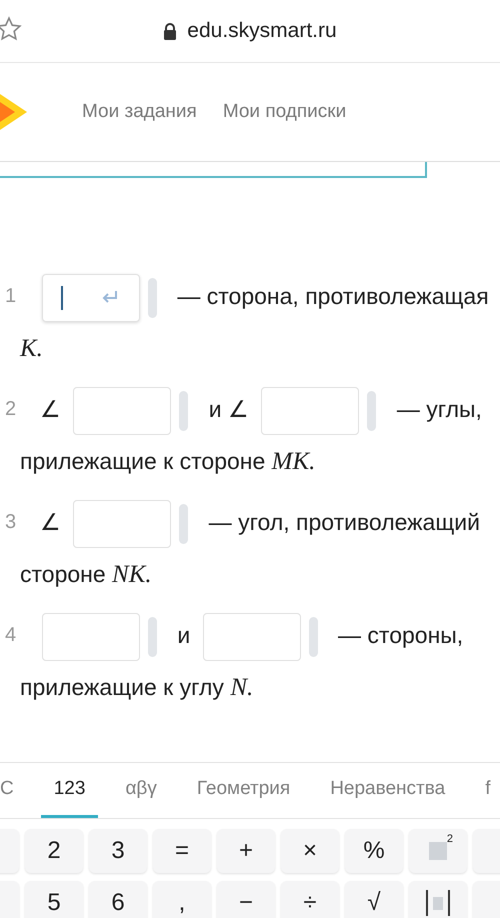 The width and height of the screenshot is (500, 918). I want to click on keyboard-tab: Неравенства, so click(387, 790).